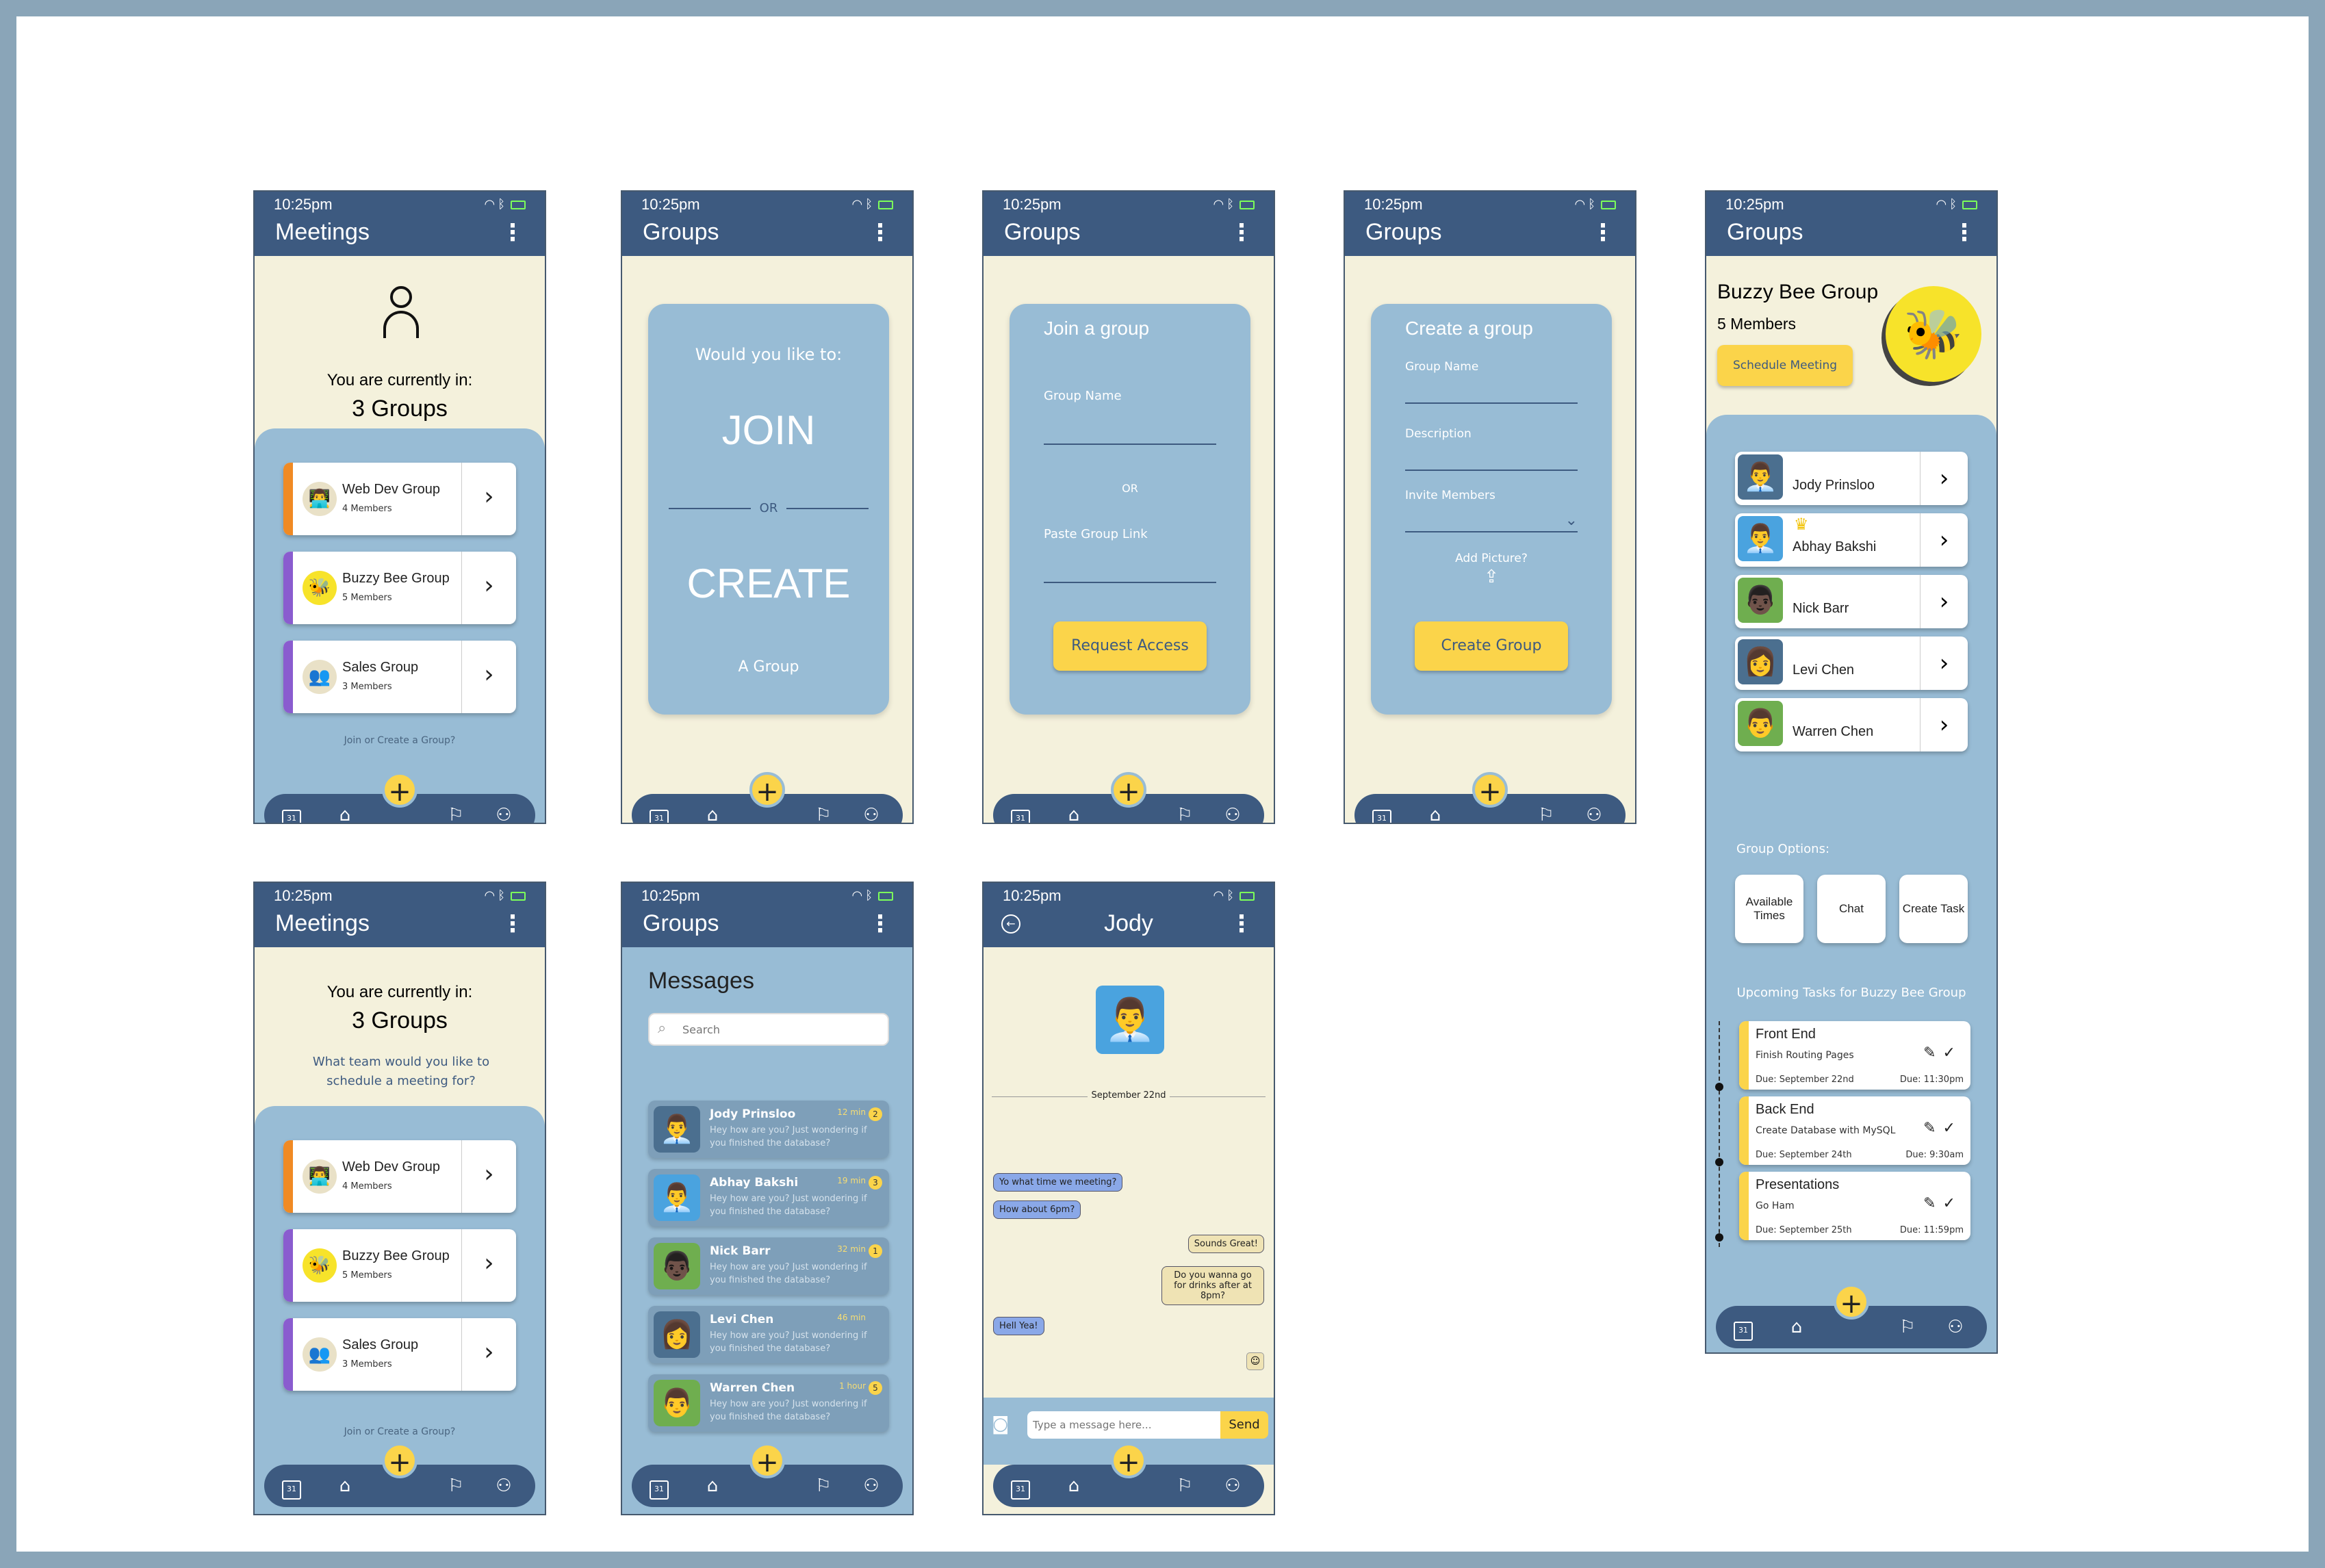 Image resolution: width=2325 pixels, height=1568 pixels. What do you see at coordinates (1852, 663) in the screenshot?
I see `member-row: 👩 Levi Chen ›` at bounding box center [1852, 663].